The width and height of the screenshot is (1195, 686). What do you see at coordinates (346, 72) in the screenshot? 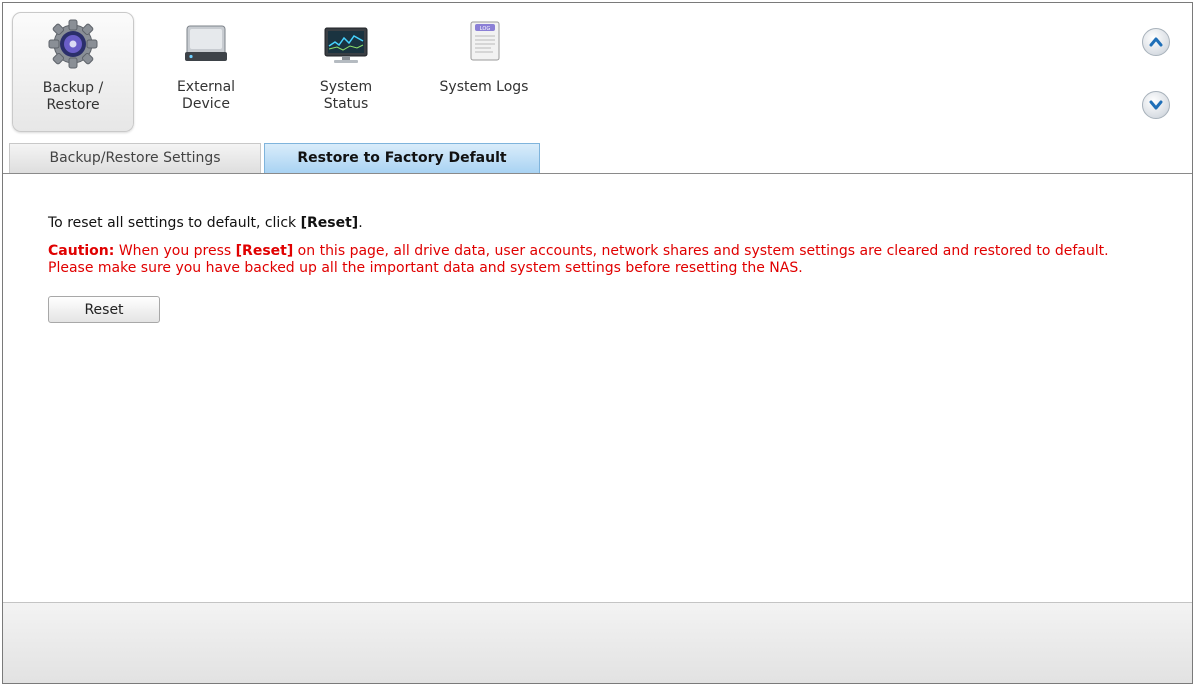
I see `toolbar-item-system-status: System Status` at bounding box center [346, 72].